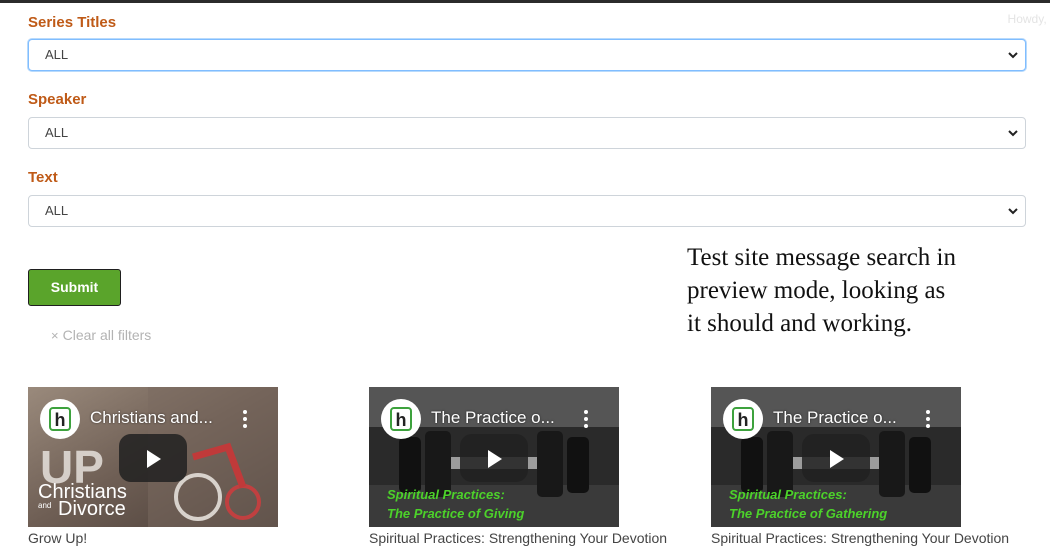 Image resolution: width=1050 pixels, height=546 pixels. I want to click on note-line: it should and working., so click(799, 323).